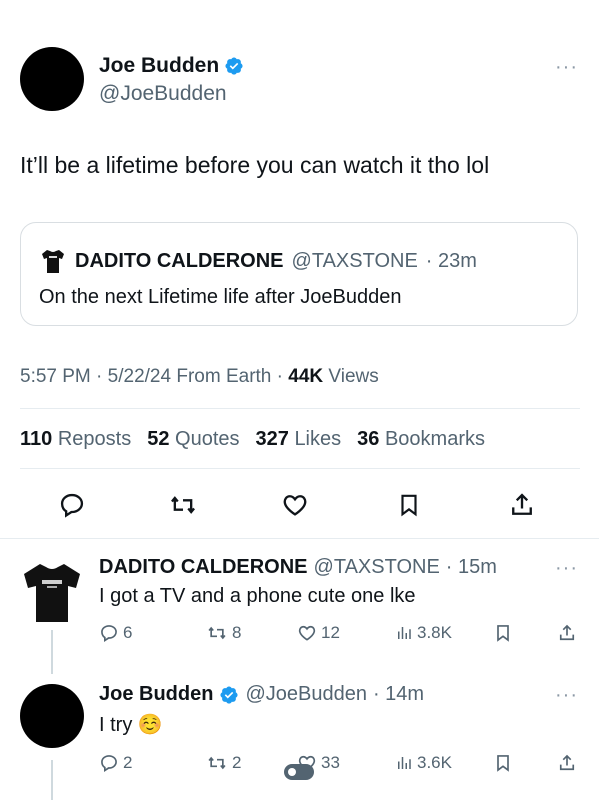 This screenshot has width=599, height=800. Describe the element at coordinates (171, 94) in the screenshot. I see `author-handle: @JoeBudden` at that location.